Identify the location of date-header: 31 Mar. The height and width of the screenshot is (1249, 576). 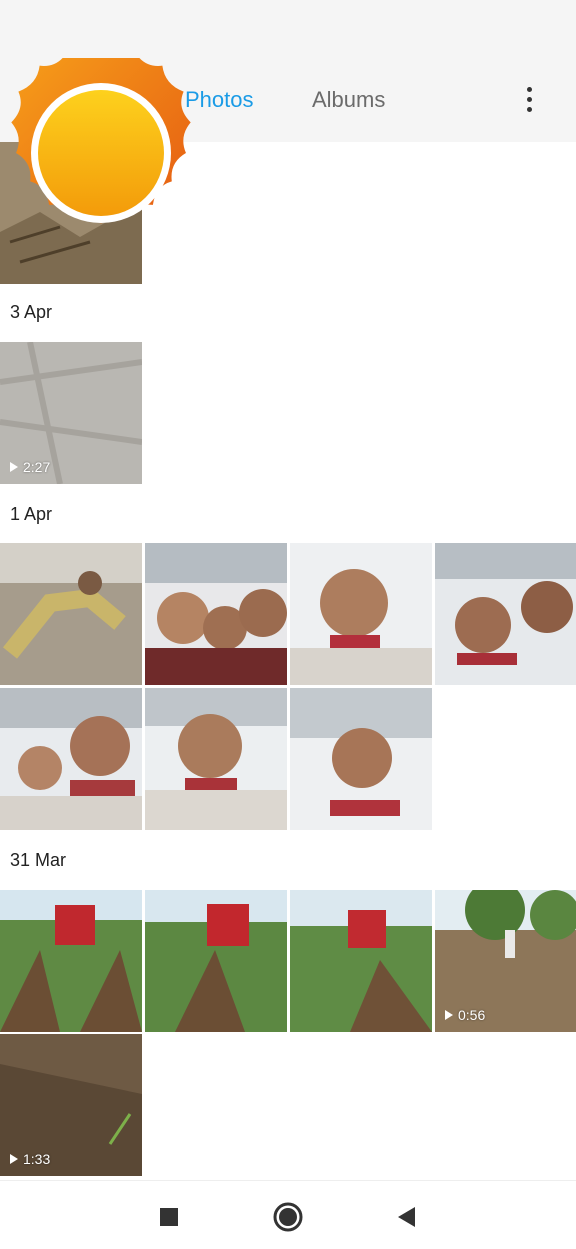
(38, 860).